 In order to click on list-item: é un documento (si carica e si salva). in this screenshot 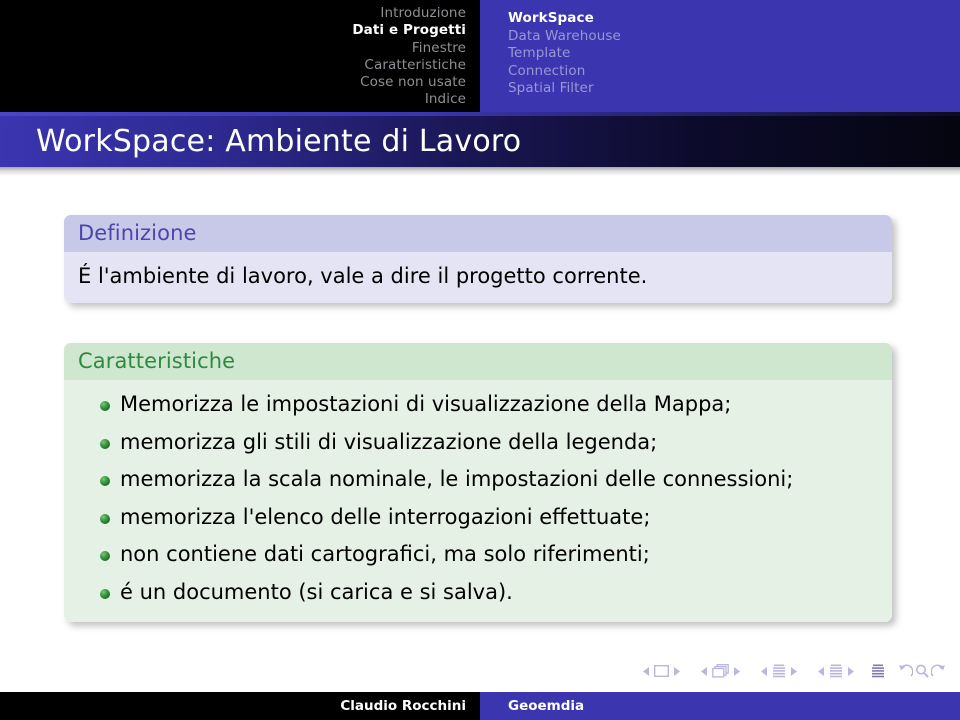, I will do `click(477, 593)`.